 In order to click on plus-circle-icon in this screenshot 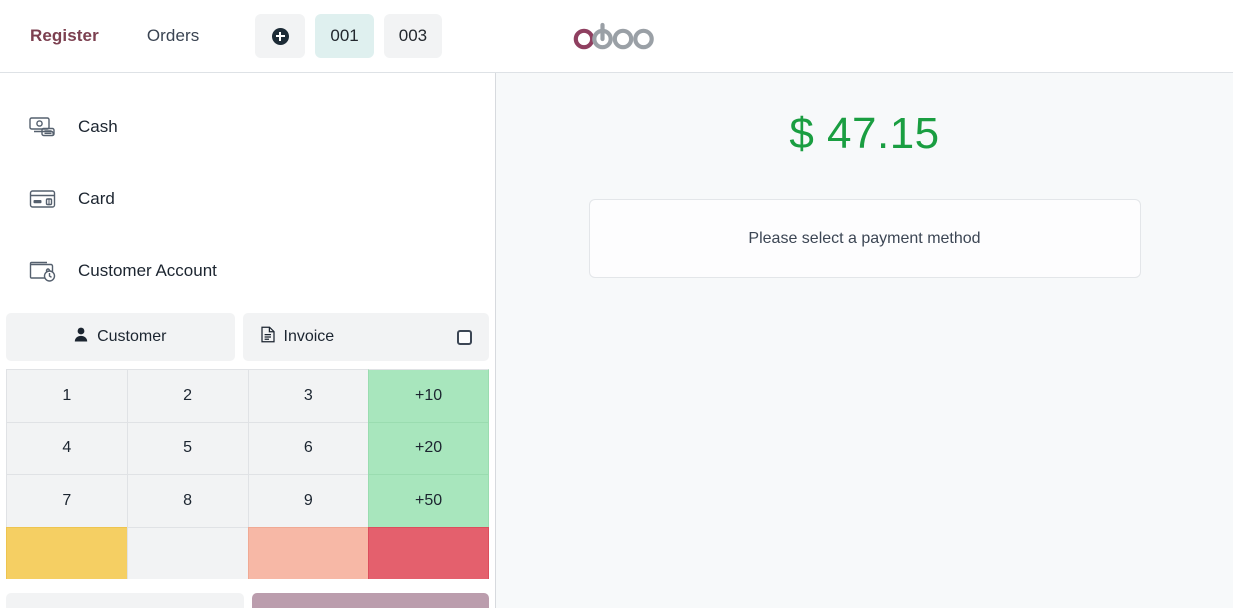, I will do `click(280, 36)`.